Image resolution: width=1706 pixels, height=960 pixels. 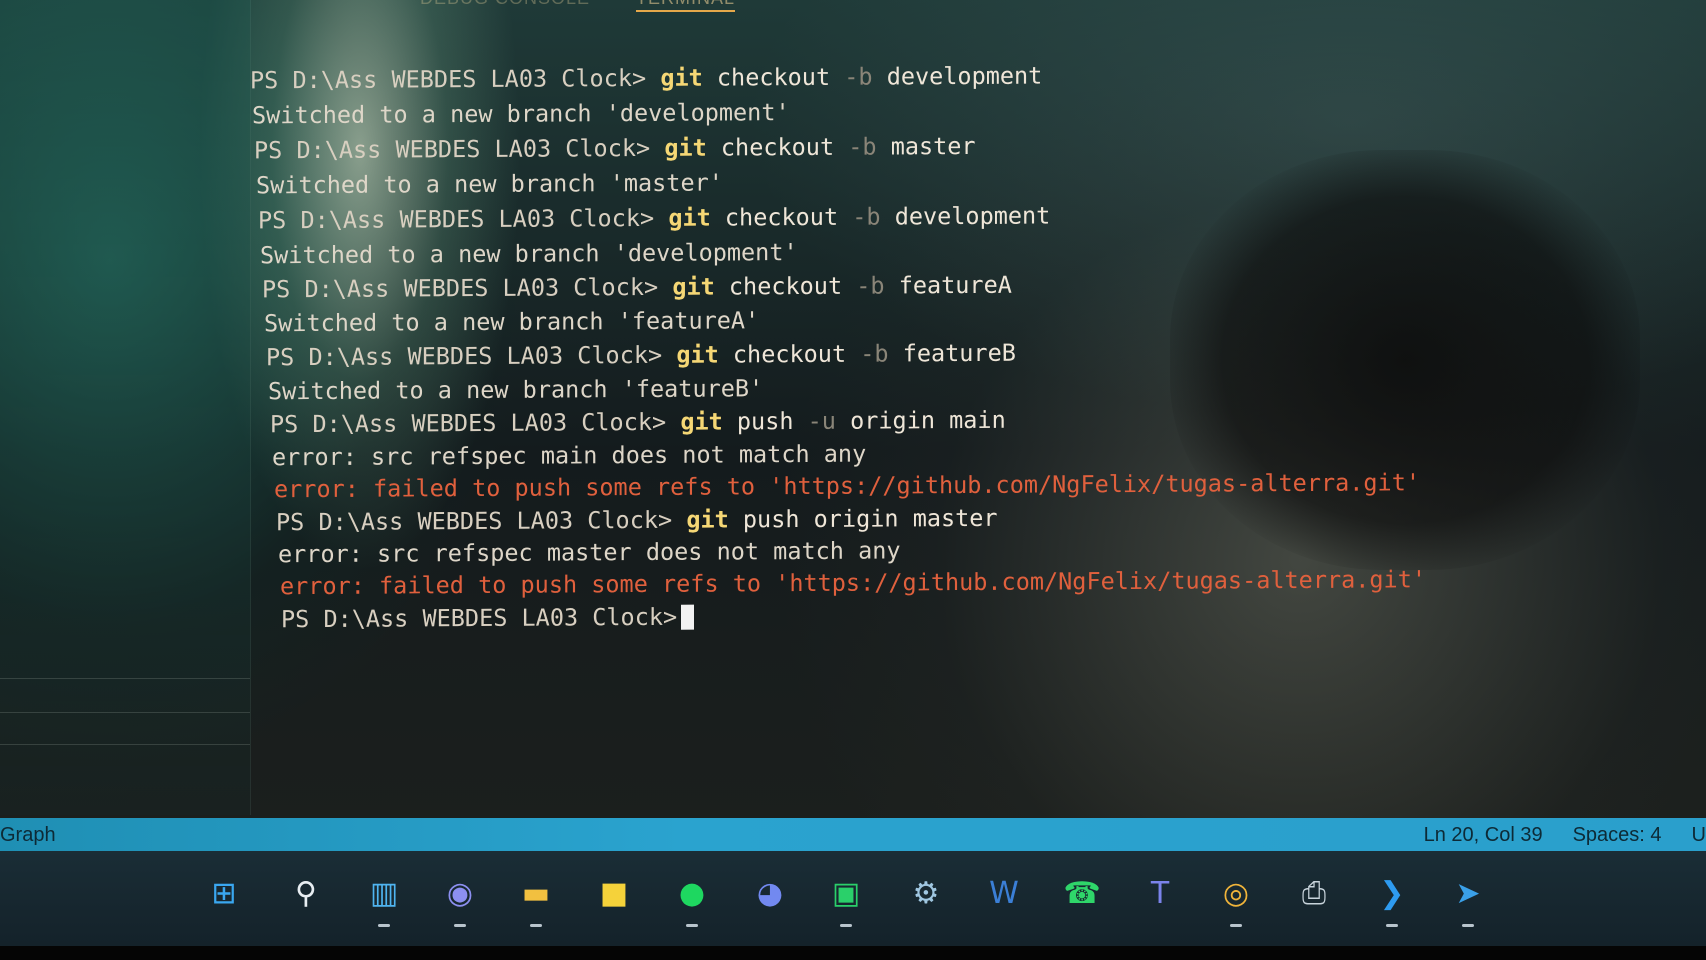 I want to click on spotify-icon: ●, so click(x=692, y=898).